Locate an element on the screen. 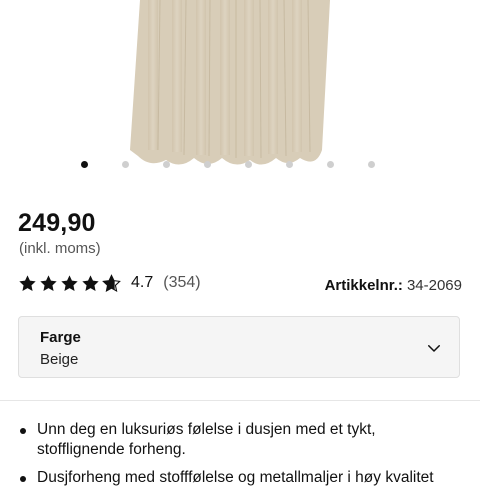 The height and width of the screenshot is (496, 480). partial-star-icon is located at coordinates (111, 282).